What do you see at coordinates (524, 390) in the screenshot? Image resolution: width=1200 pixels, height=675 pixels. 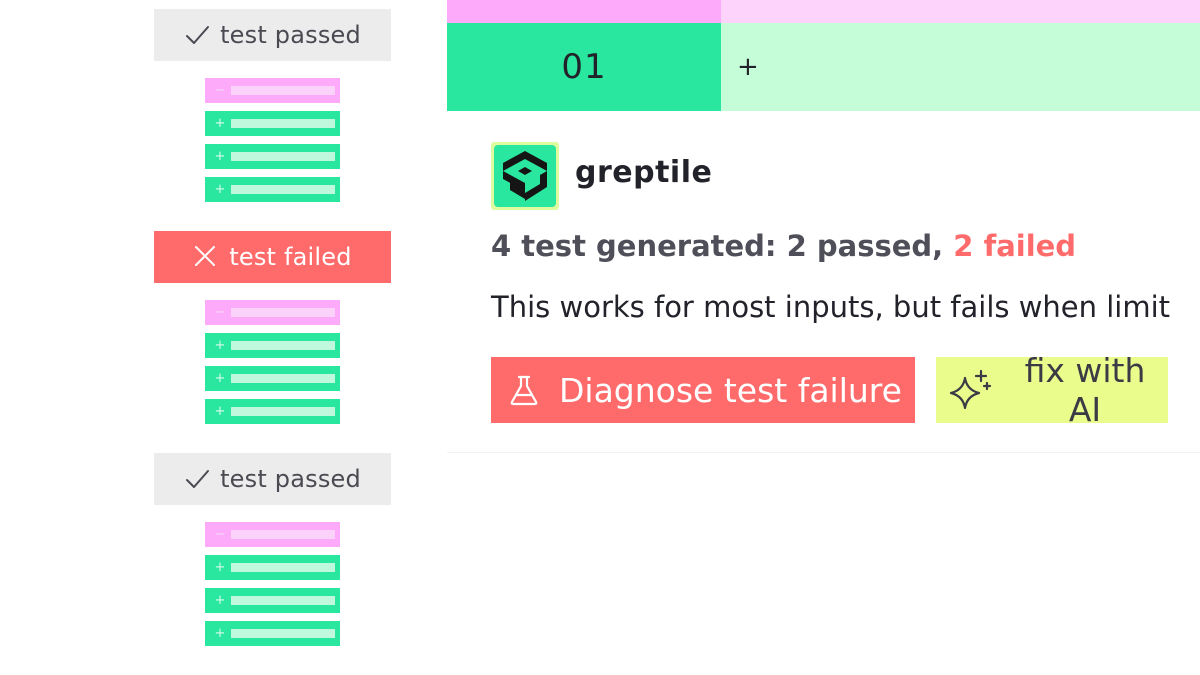 I see `flask-icon` at bounding box center [524, 390].